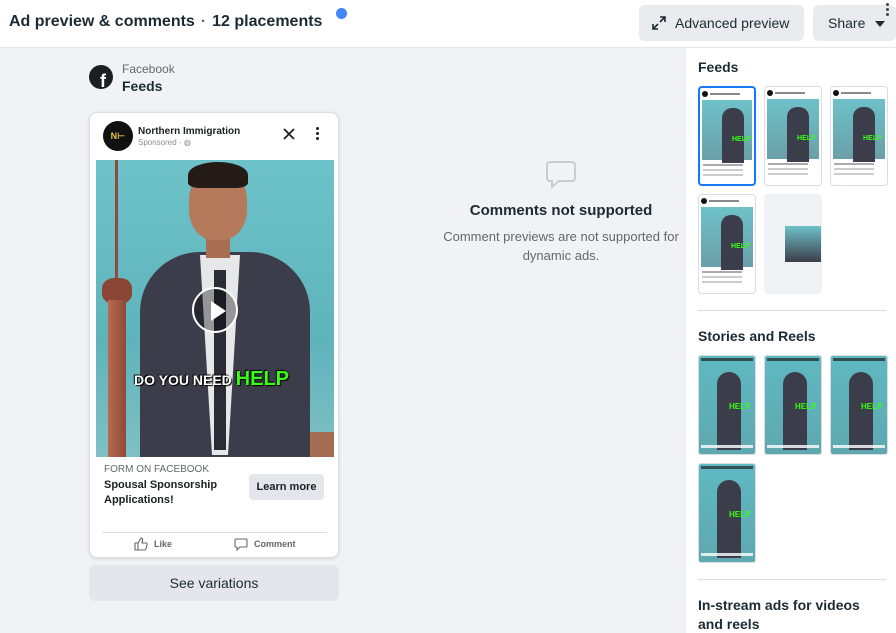 Image resolution: width=896 pixels, height=633 pixels. Describe the element at coordinates (318, 135) in the screenshot. I see `ad-more-options-icon` at that location.